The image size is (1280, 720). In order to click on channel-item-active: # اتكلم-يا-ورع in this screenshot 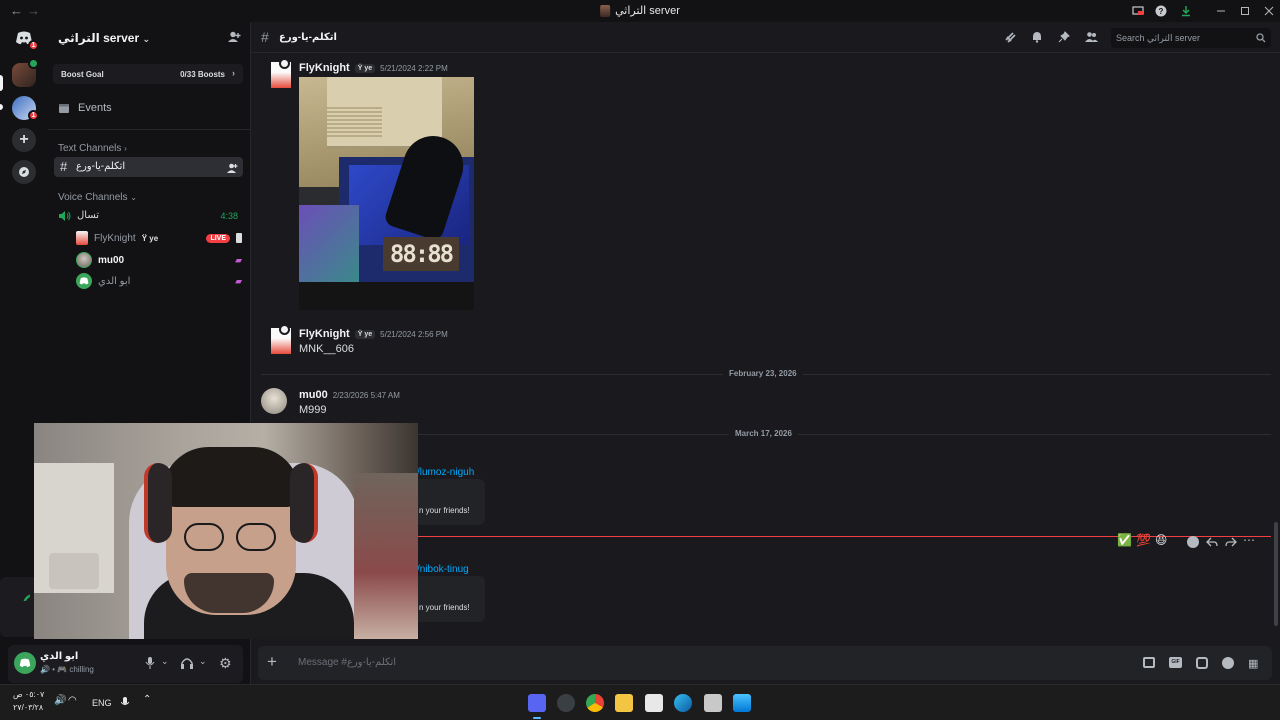, I will do `click(148, 167)`.